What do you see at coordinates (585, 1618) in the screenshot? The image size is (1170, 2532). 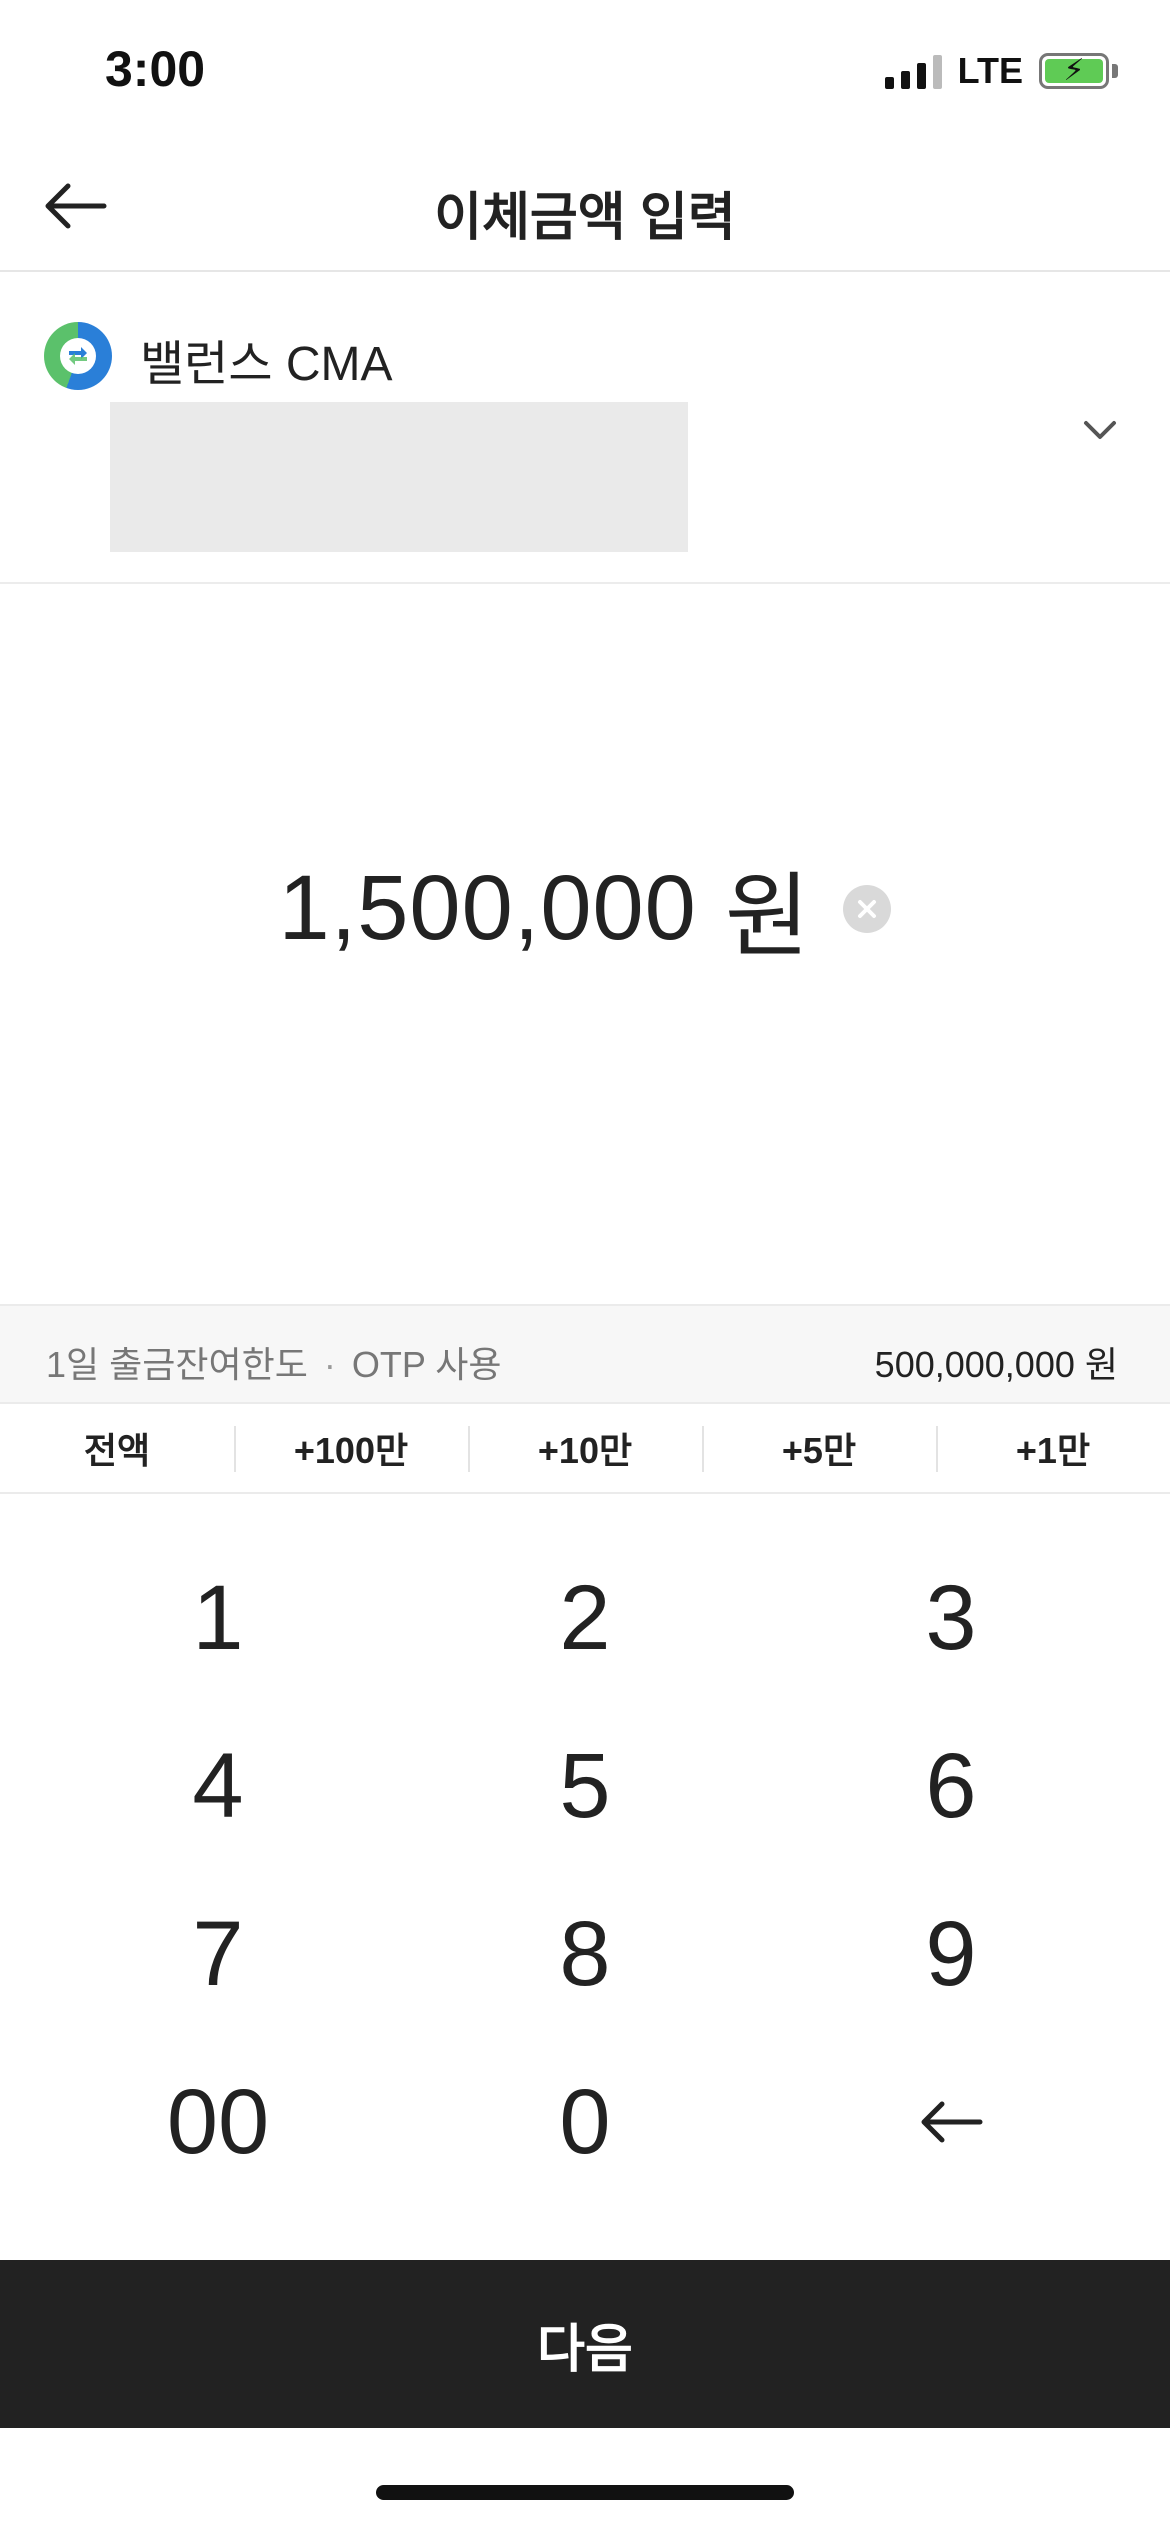 I see `key-2: 2` at bounding box center [585, 1618].